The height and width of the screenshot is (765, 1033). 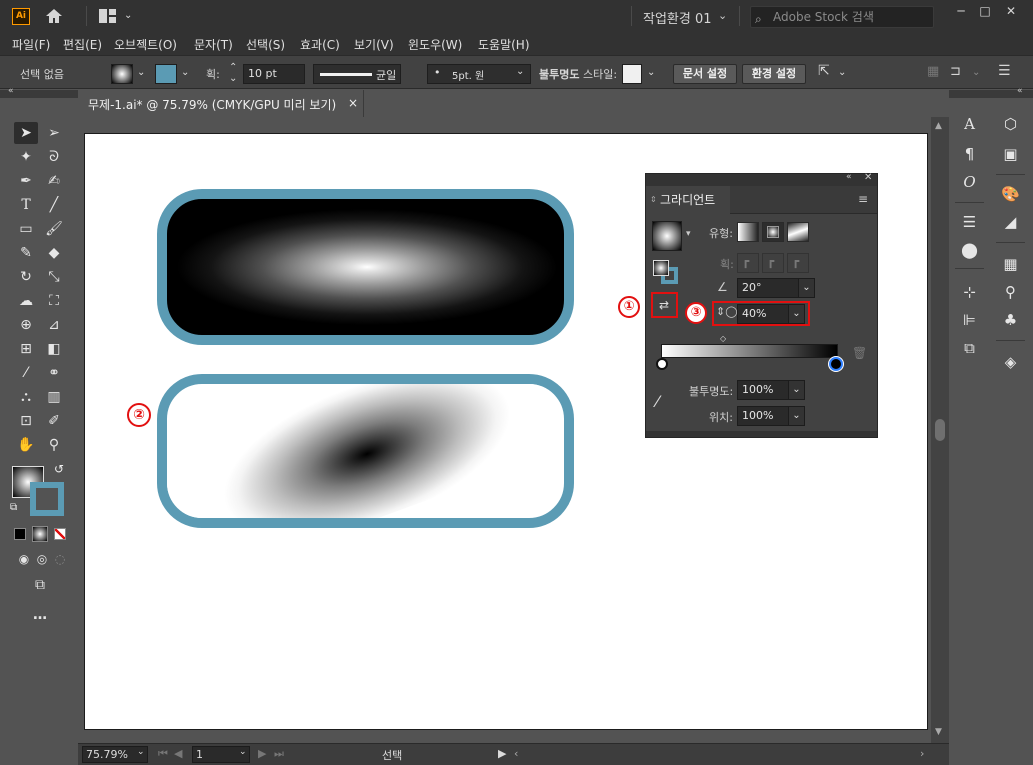 What do you see at coordinates (54, 205) in the screenshot?
I see `line-tool-icon: ╱` at bounding box center [54, 205].